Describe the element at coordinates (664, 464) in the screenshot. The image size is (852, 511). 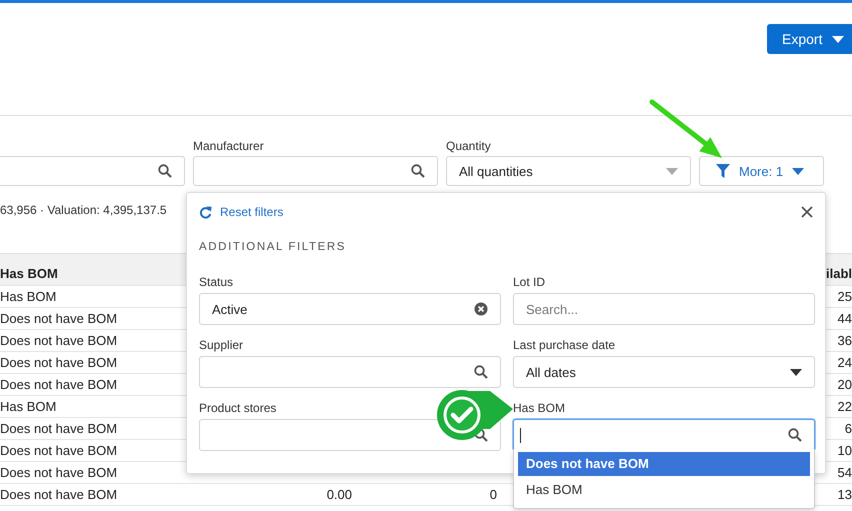
I see `dropdown-option: Does not have BOM` at that location.